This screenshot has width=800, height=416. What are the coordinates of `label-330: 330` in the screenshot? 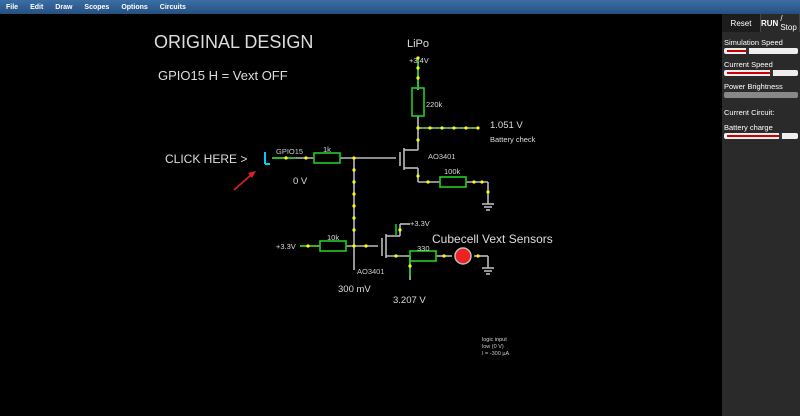 It's located at (423, 248).